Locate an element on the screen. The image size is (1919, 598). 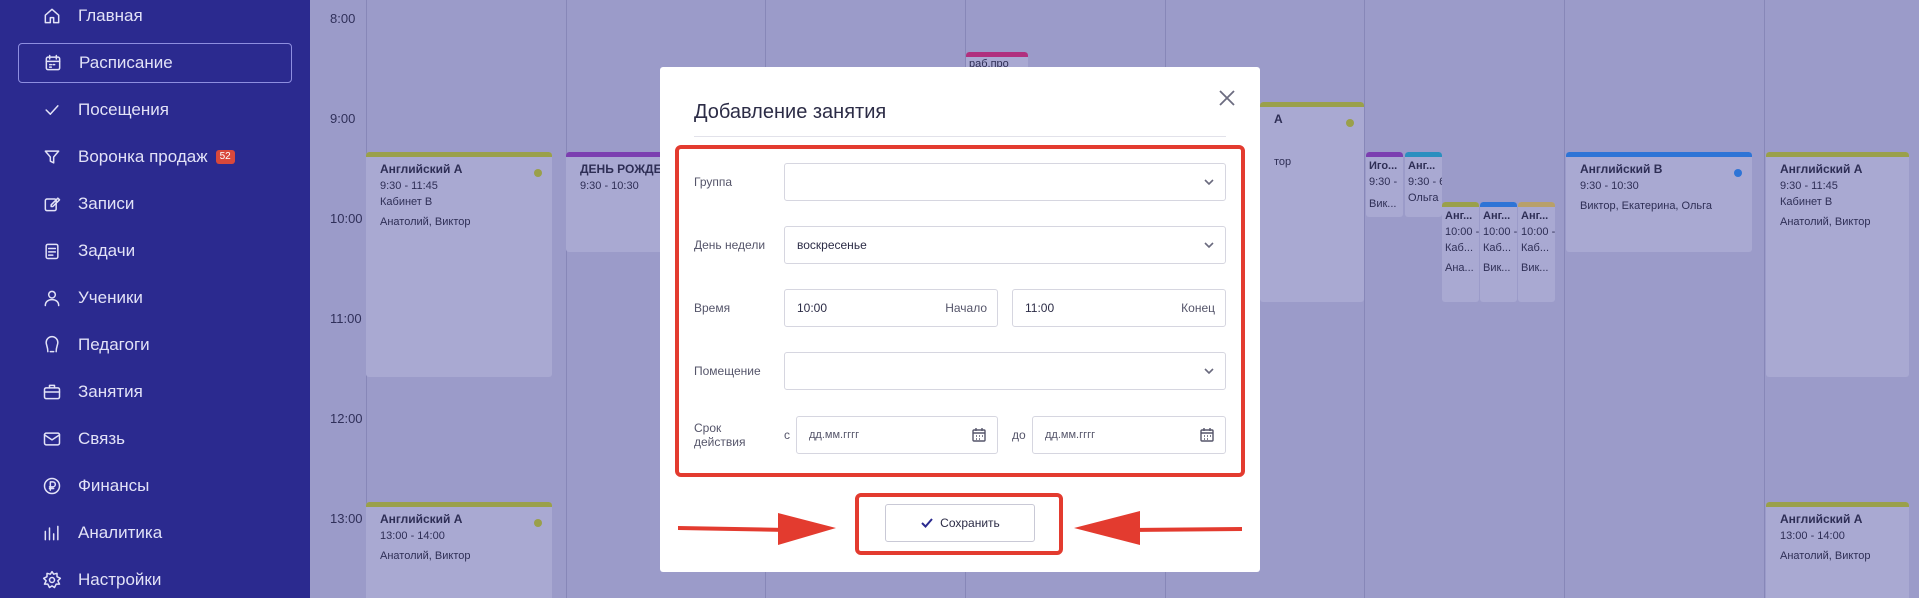
briefcase-icon is located at coordinates (52, 392).